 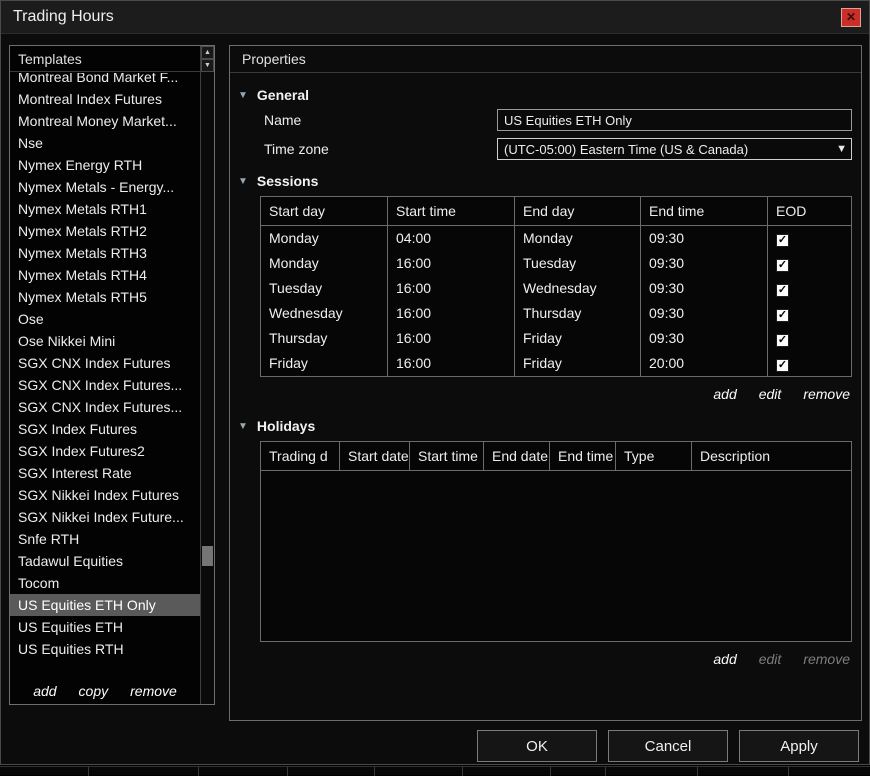 What do you see at coordinates (105, 627) in the screenshot?
I see `template-item: US Equities ETH` at bounding box center [105, 627].